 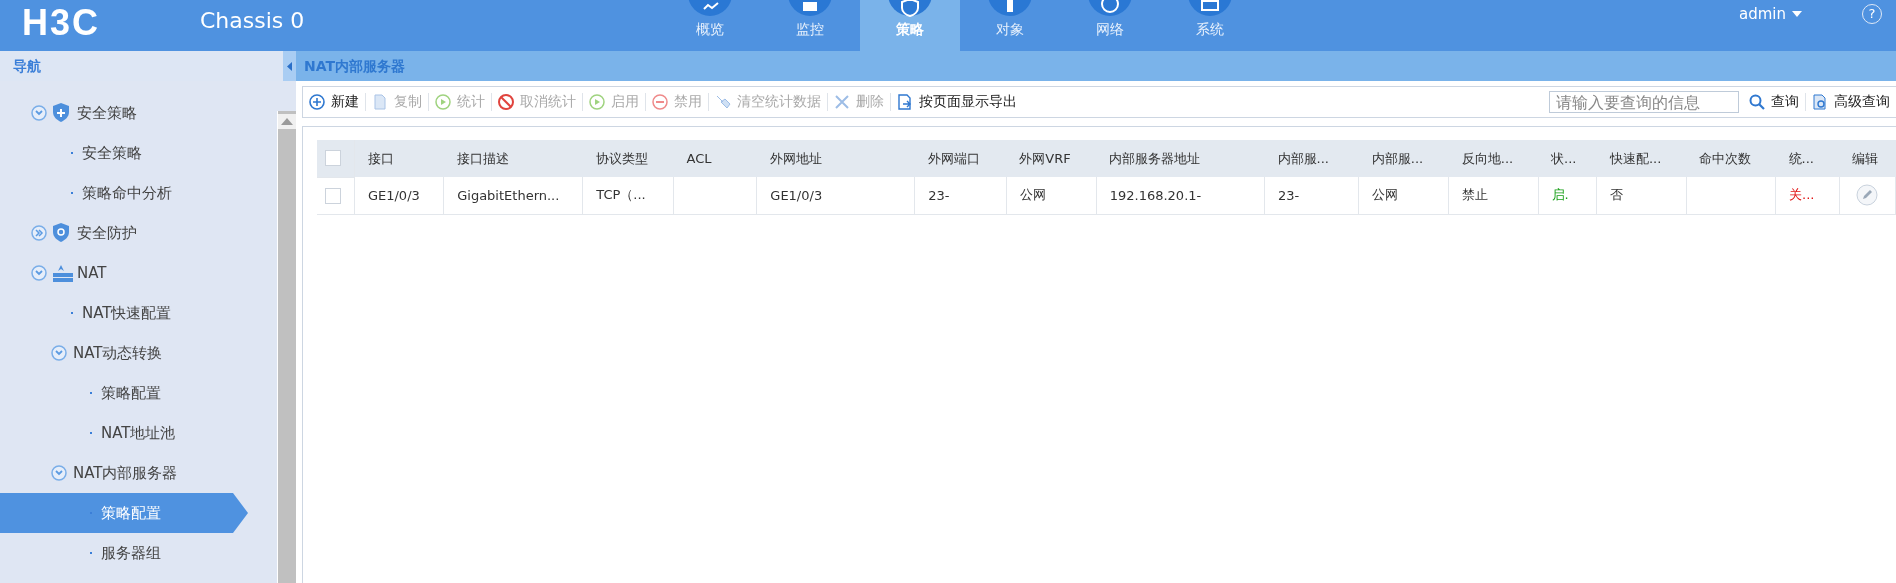 I want to click on table-cell: 否, so click(x=1641, y=195).